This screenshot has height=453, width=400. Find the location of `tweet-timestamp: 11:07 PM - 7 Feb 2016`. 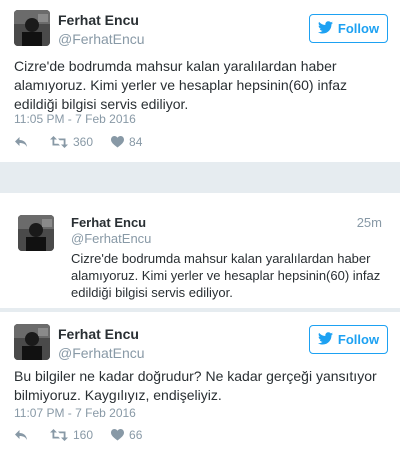

tweet-timestamp: 11:07 PM - 7 Feb 2016 is located at coordinates (75, 413).